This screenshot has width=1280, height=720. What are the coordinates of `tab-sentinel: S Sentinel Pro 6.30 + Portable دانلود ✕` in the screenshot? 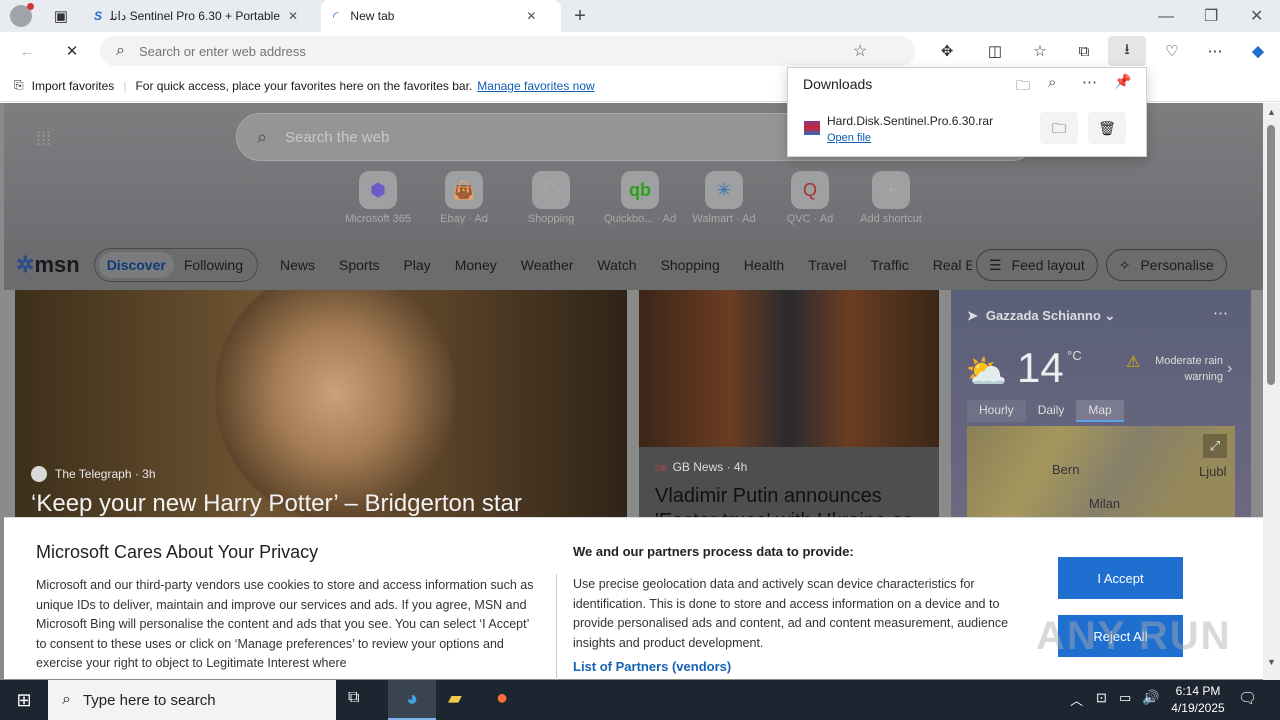 It's located at (201, 16).